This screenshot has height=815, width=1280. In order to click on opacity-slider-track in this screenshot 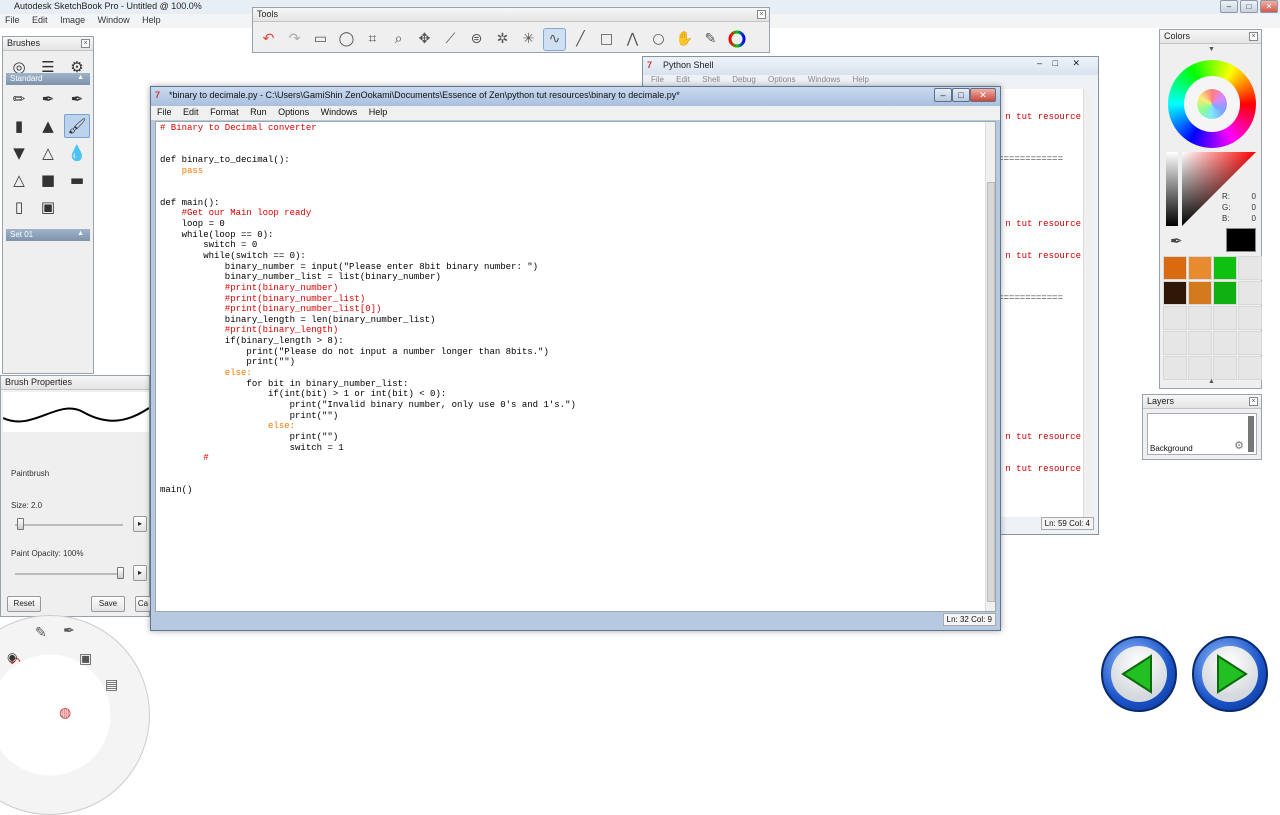, I will do `click(69, 574)`.